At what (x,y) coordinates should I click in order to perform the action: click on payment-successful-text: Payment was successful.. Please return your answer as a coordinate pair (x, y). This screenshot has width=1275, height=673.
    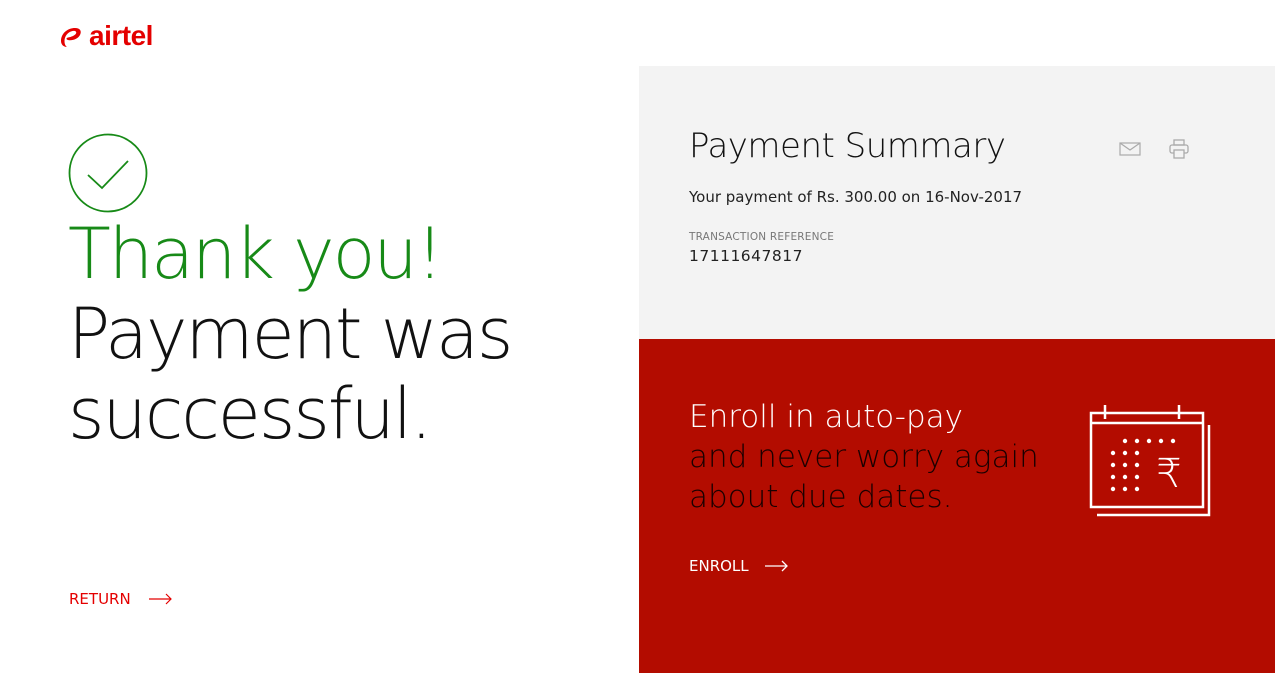
    Looking at the image, I should click on (290, 374).